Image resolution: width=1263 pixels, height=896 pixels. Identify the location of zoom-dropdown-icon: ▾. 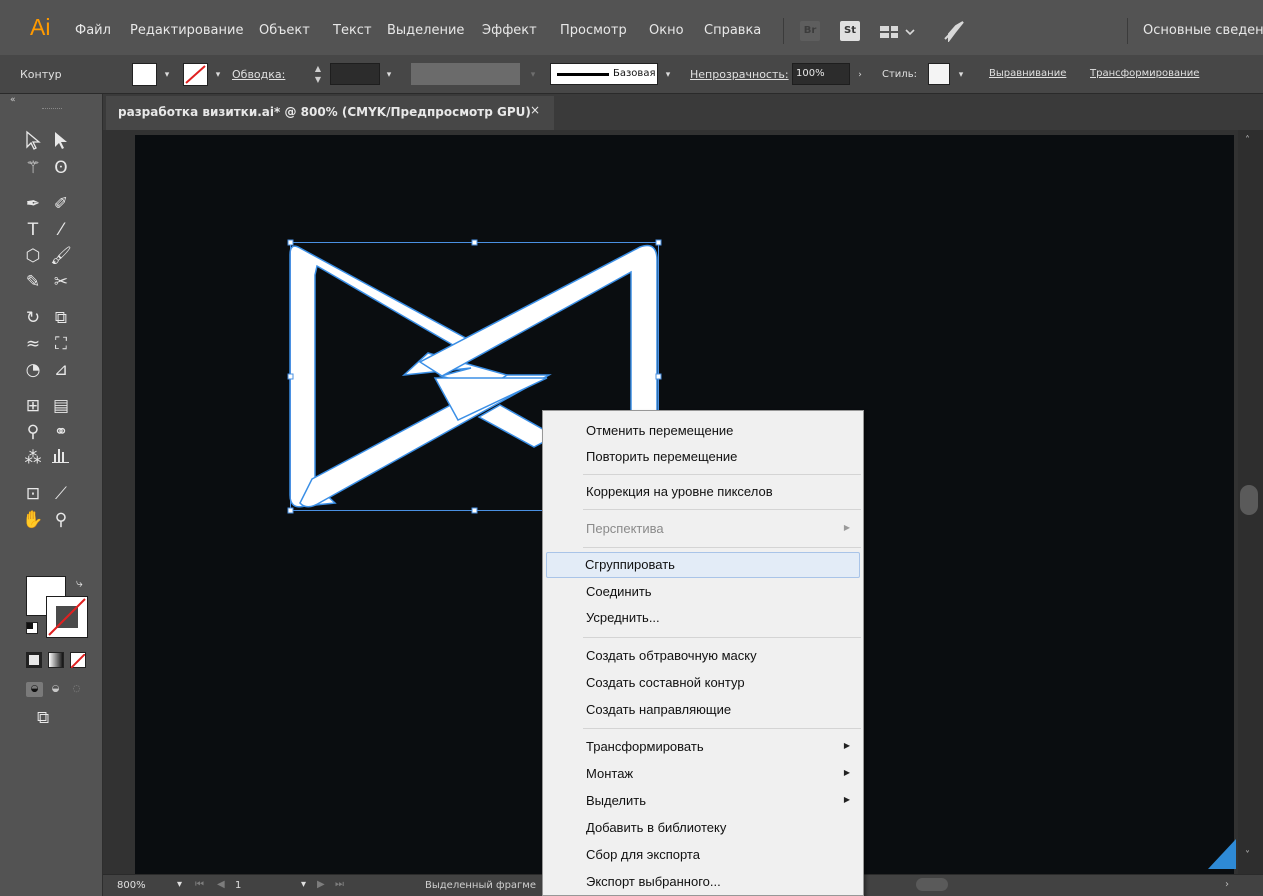
(179, 884).